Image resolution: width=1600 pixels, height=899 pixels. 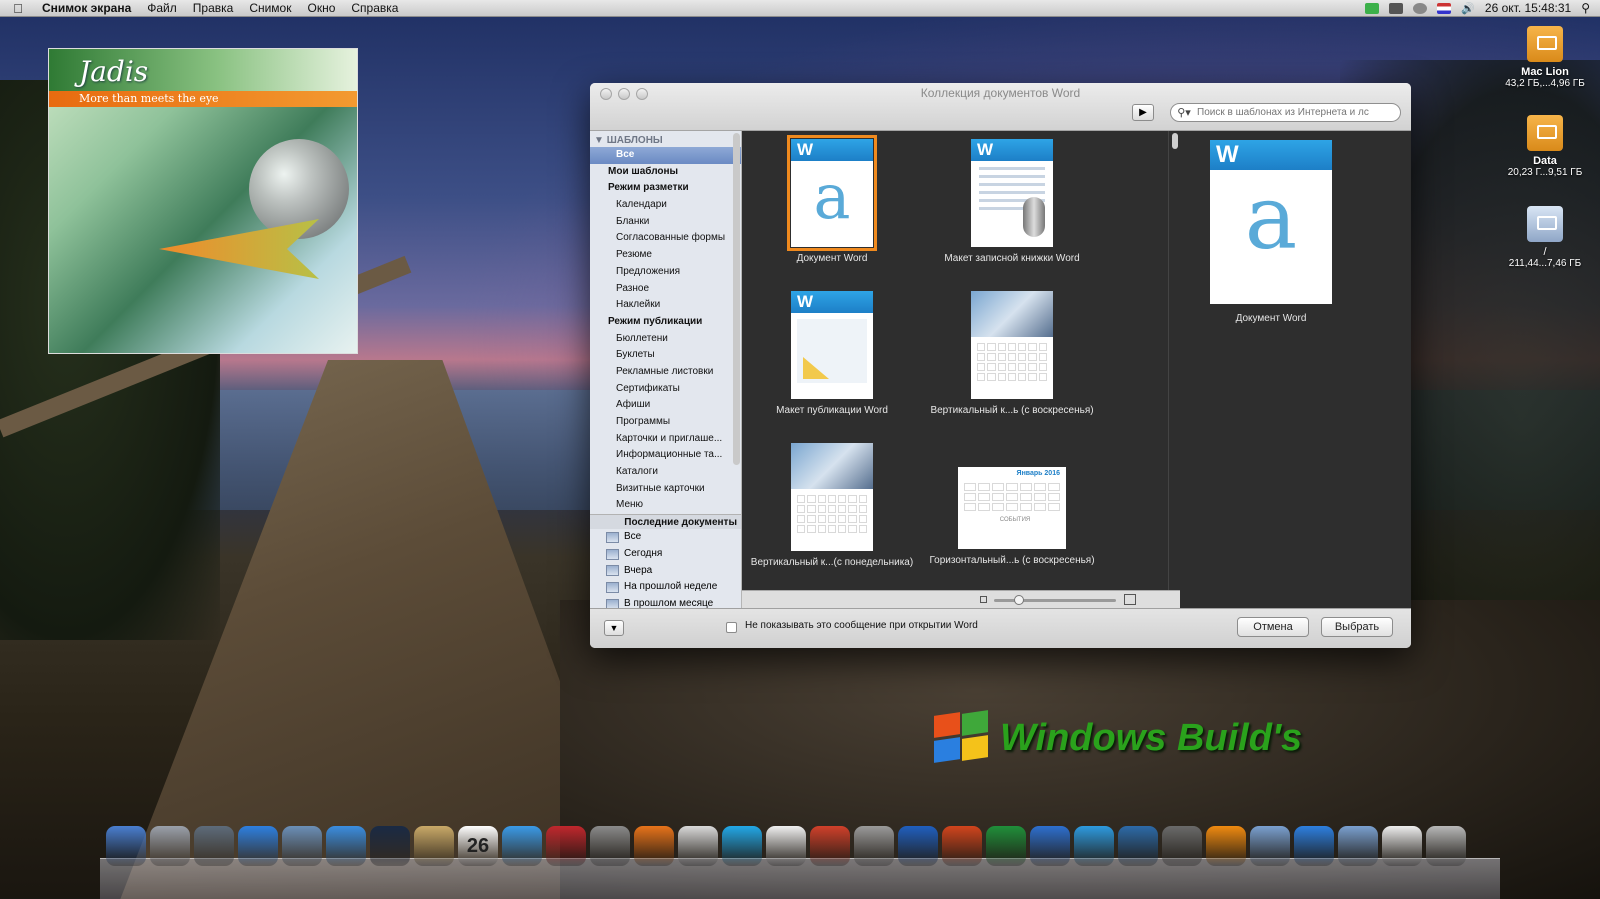 I want to click on app-store-folder-icon, so click(x=1314, y=846).